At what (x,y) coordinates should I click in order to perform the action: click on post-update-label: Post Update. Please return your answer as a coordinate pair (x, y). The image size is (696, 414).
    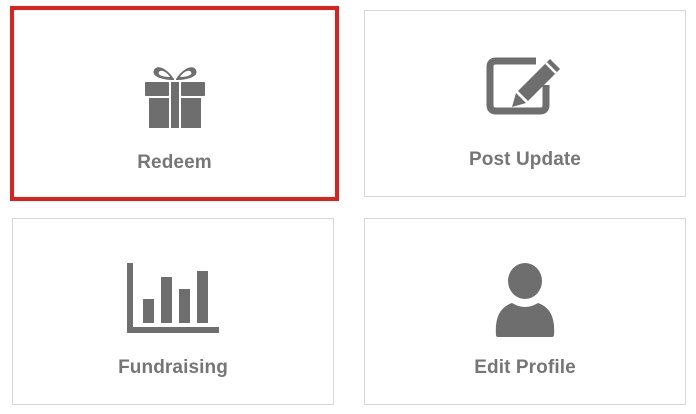
    Looking at the image, I should click on (525, 159).